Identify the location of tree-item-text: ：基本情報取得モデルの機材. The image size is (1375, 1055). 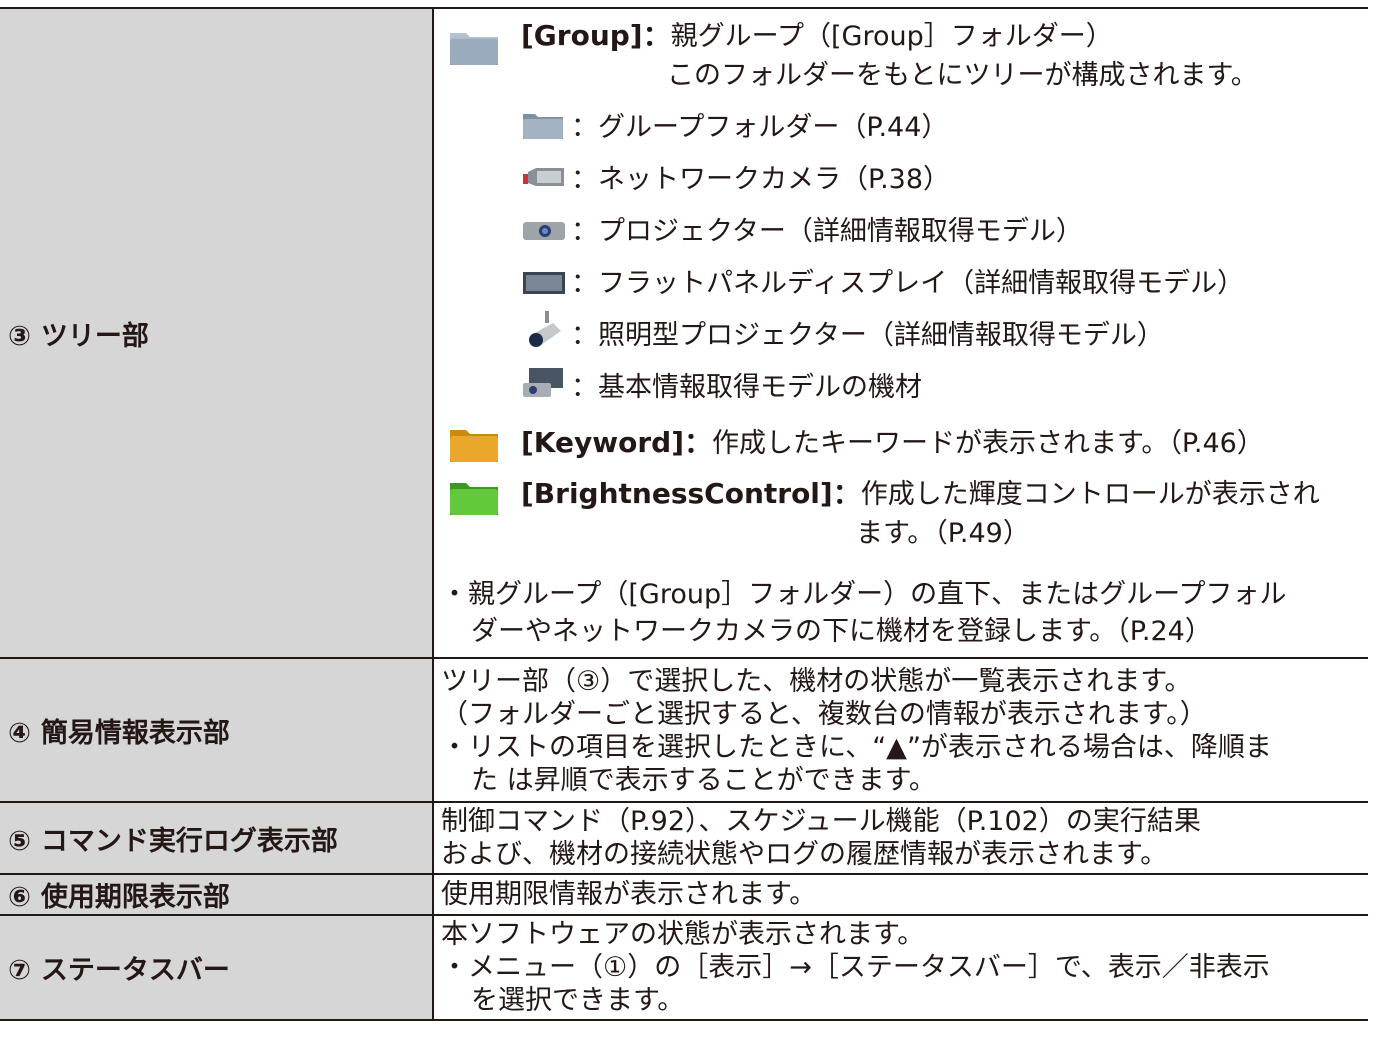
(746, 387).